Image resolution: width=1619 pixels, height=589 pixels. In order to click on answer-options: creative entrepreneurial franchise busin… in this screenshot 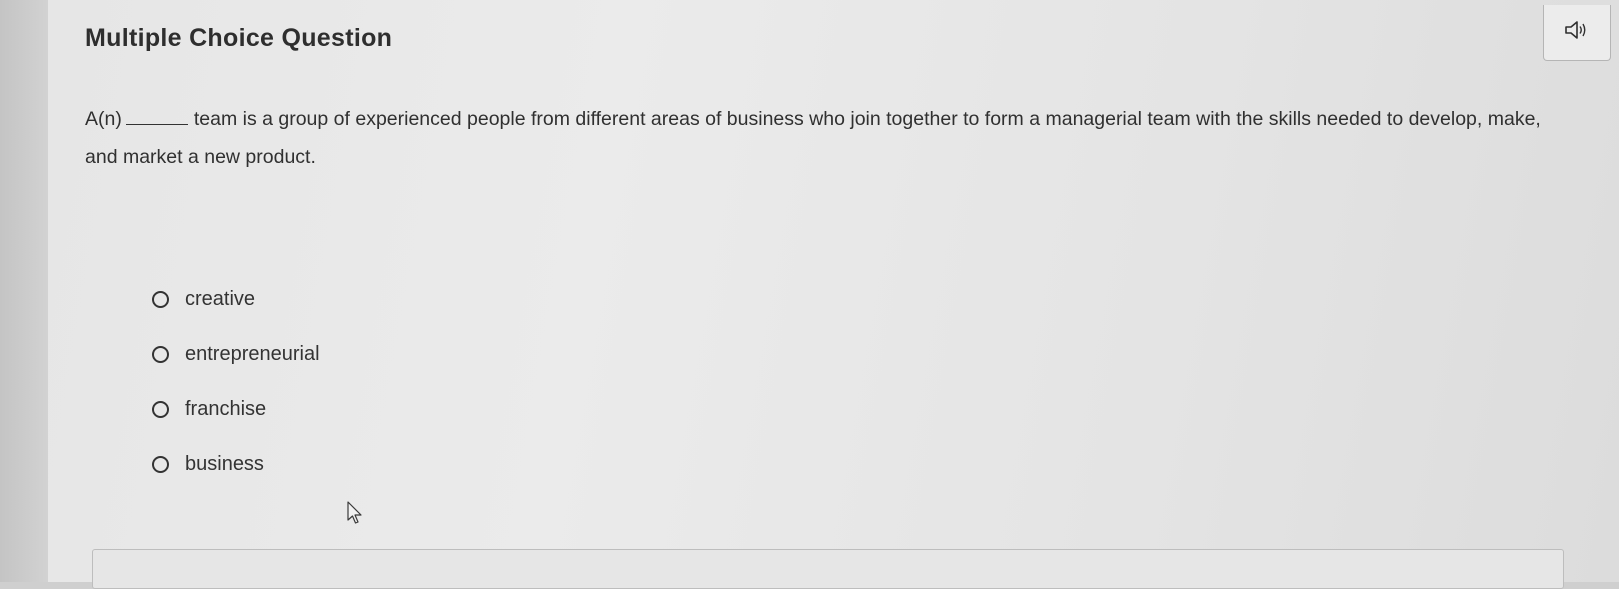, I will do `click(236, 382)`.